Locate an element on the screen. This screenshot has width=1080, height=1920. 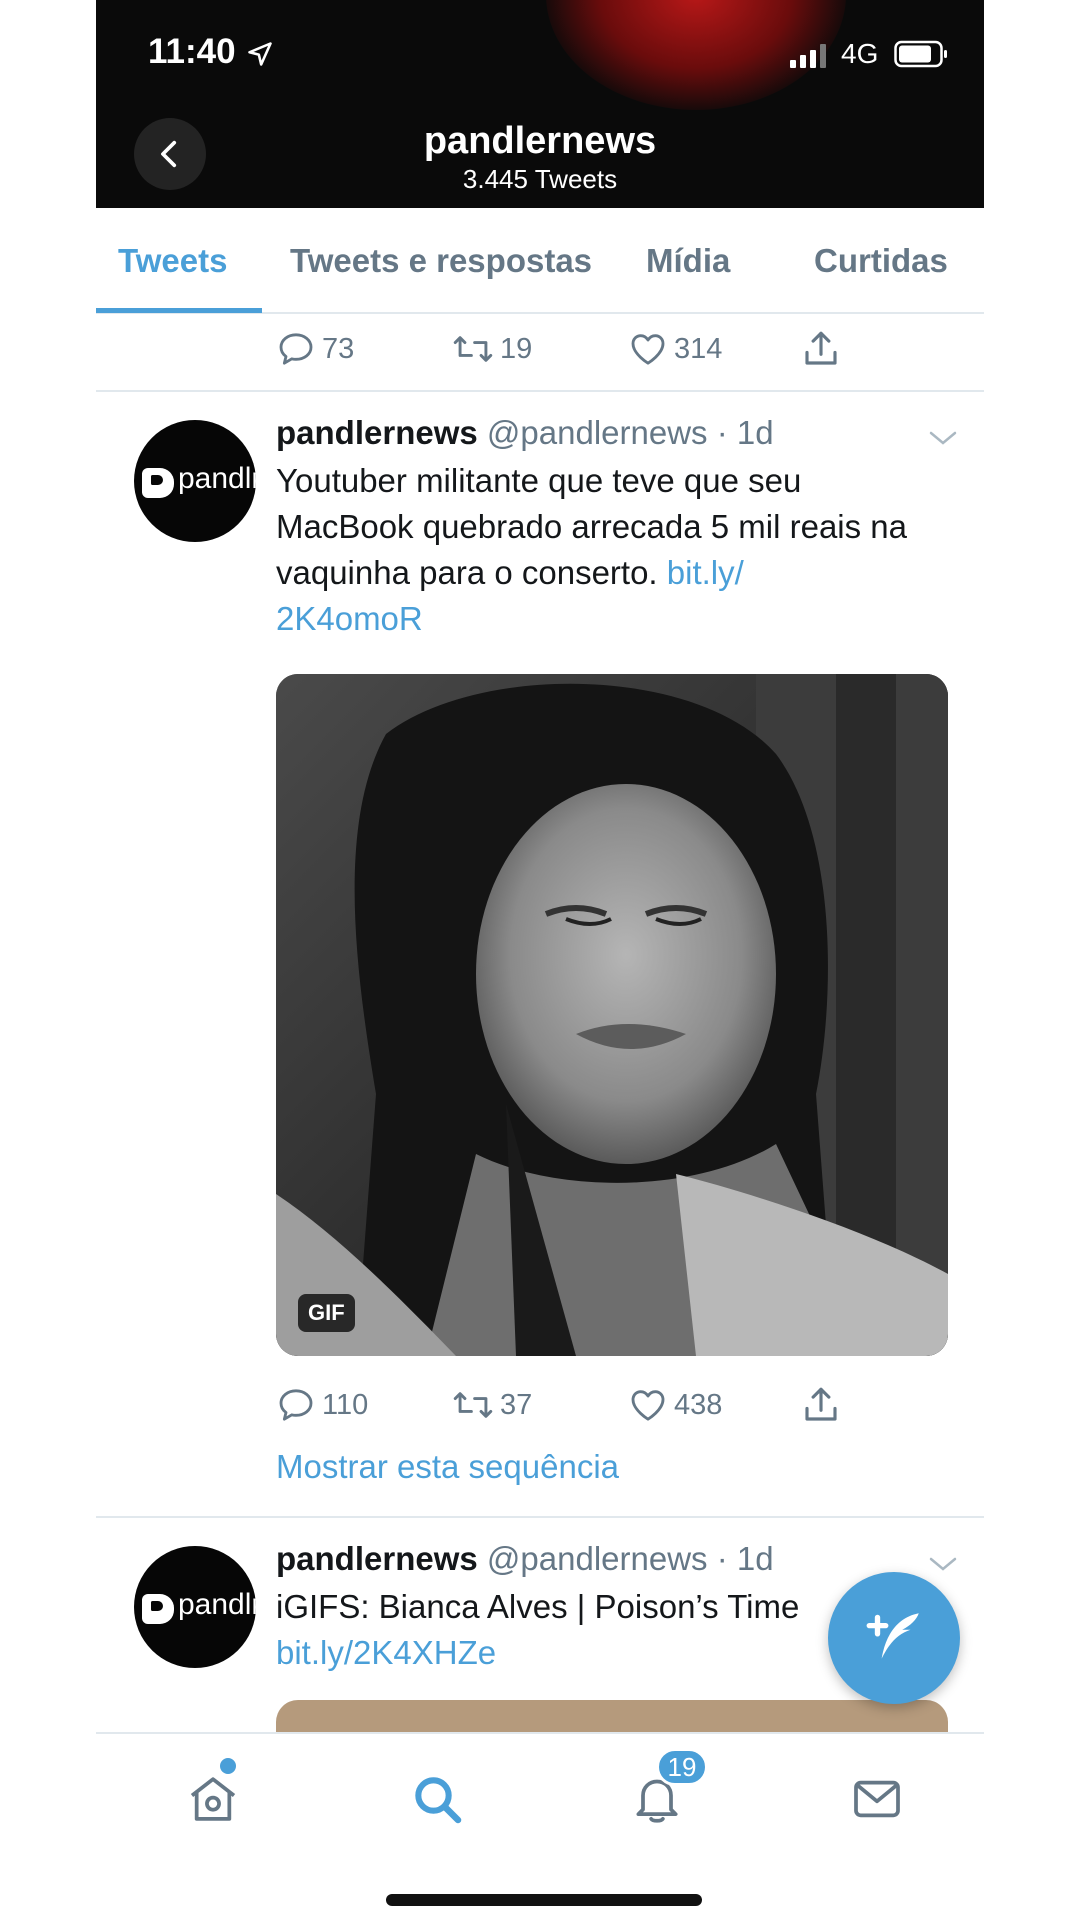
retweet-button: 19 is located at coordinates (492, 349).